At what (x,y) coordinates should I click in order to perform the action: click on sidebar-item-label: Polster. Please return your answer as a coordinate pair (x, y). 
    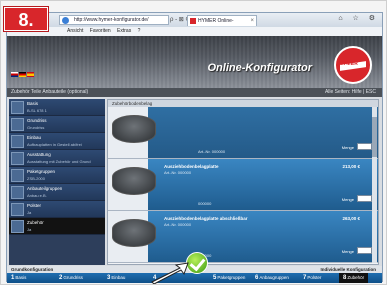
    Looking at the image, I should click on (34, 205).